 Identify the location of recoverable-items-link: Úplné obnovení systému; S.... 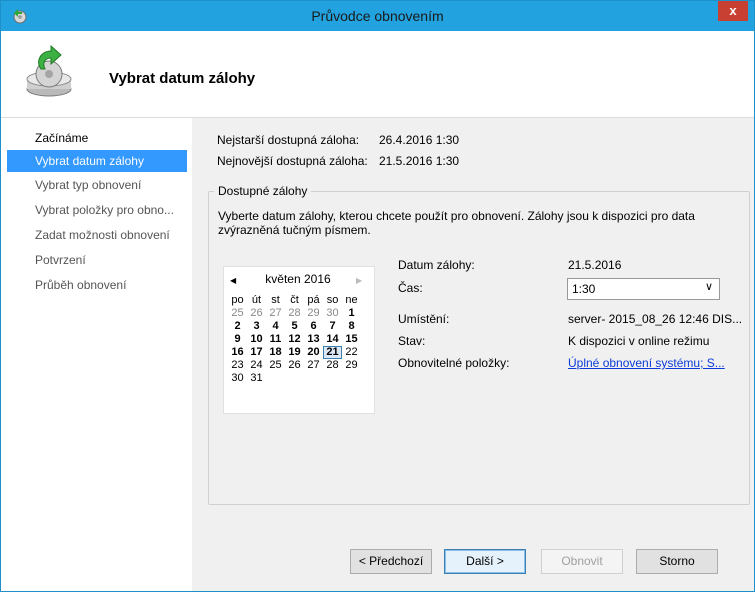
(646, 363).